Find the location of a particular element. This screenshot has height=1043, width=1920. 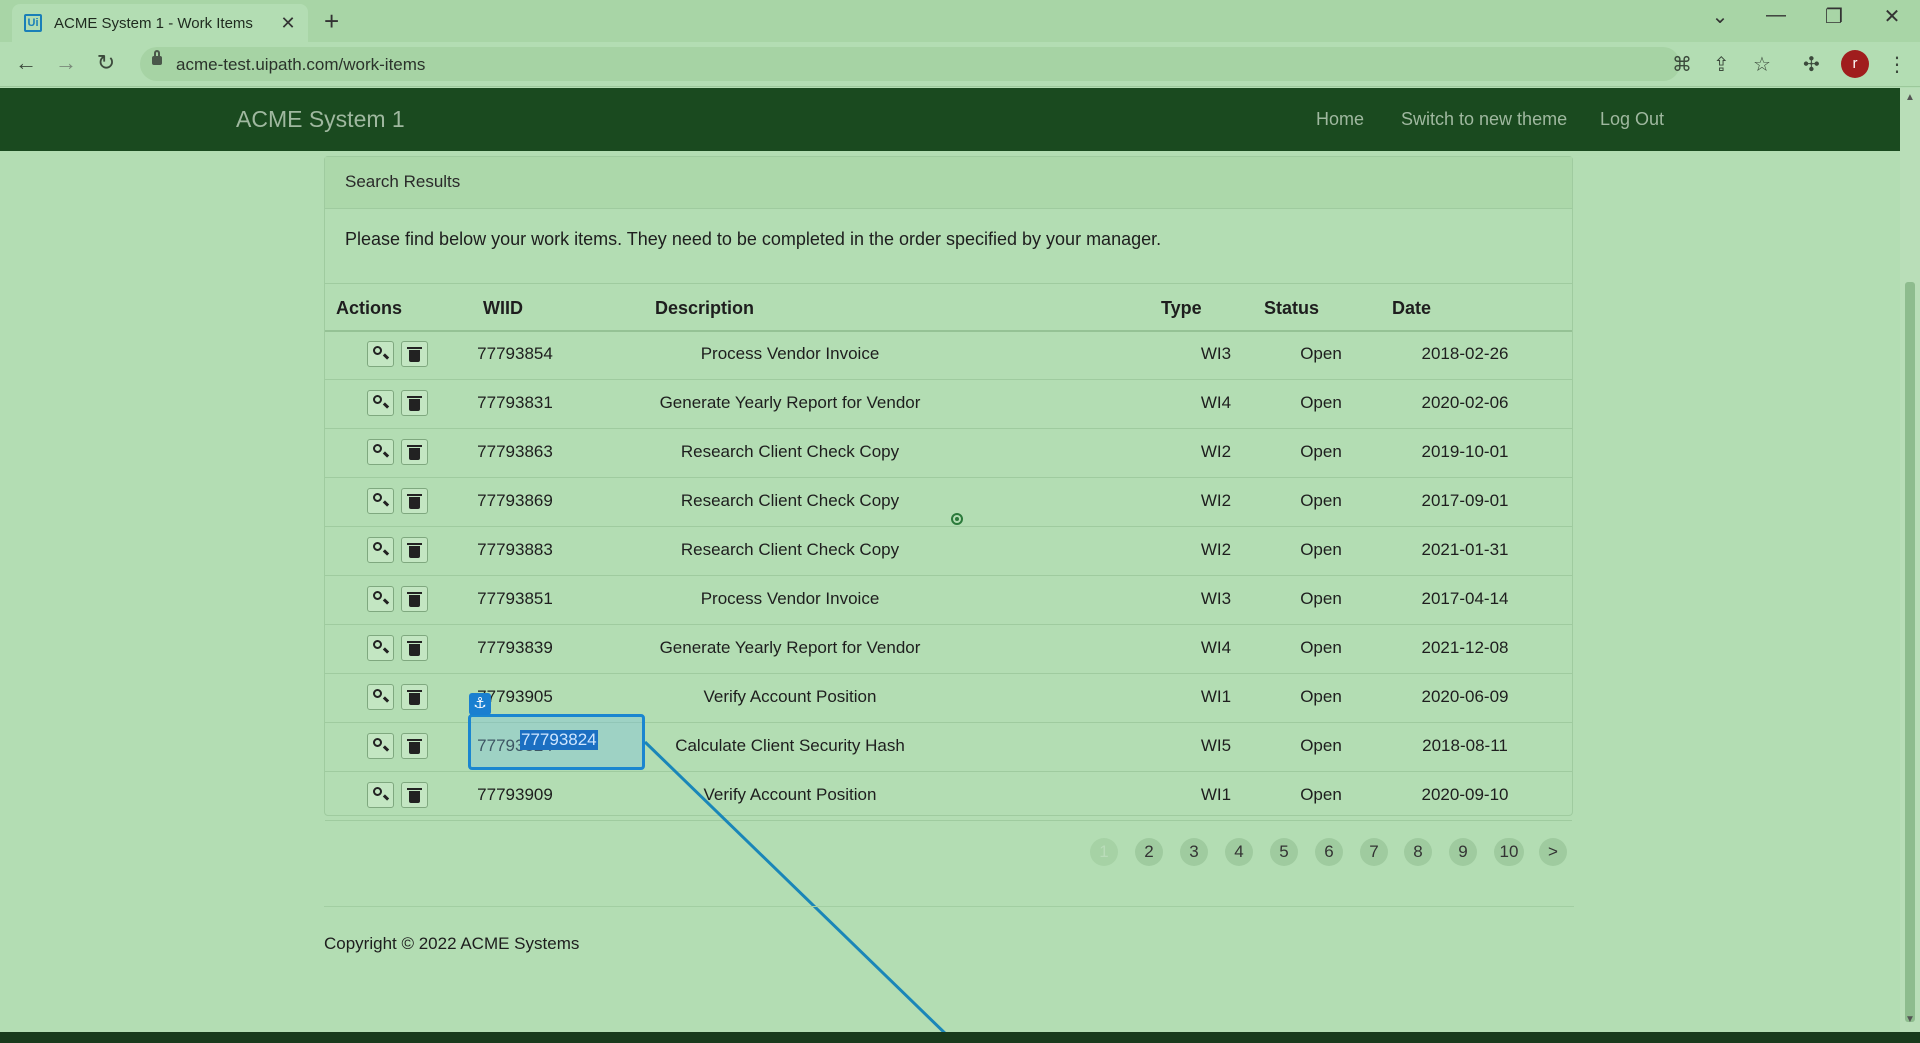

close-tab-icon: ✕ is located at coordinates (288, 23).